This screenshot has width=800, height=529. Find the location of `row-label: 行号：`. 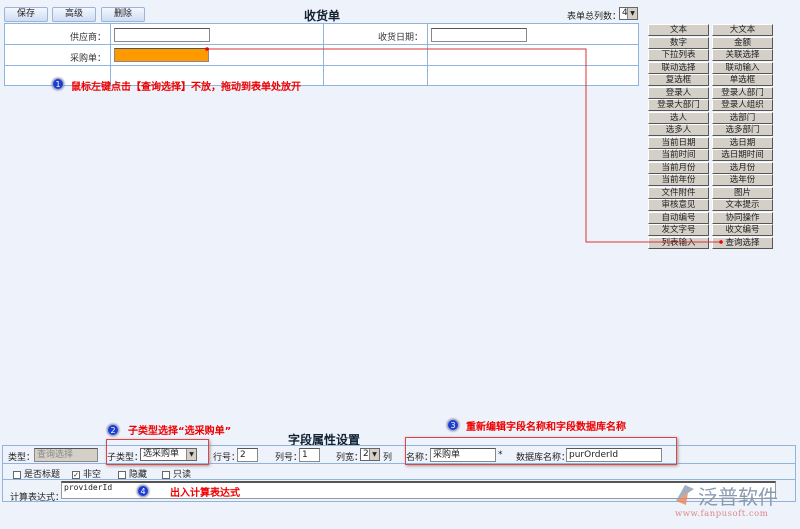

row-label: 行号： is located at coordinates (227, 458).